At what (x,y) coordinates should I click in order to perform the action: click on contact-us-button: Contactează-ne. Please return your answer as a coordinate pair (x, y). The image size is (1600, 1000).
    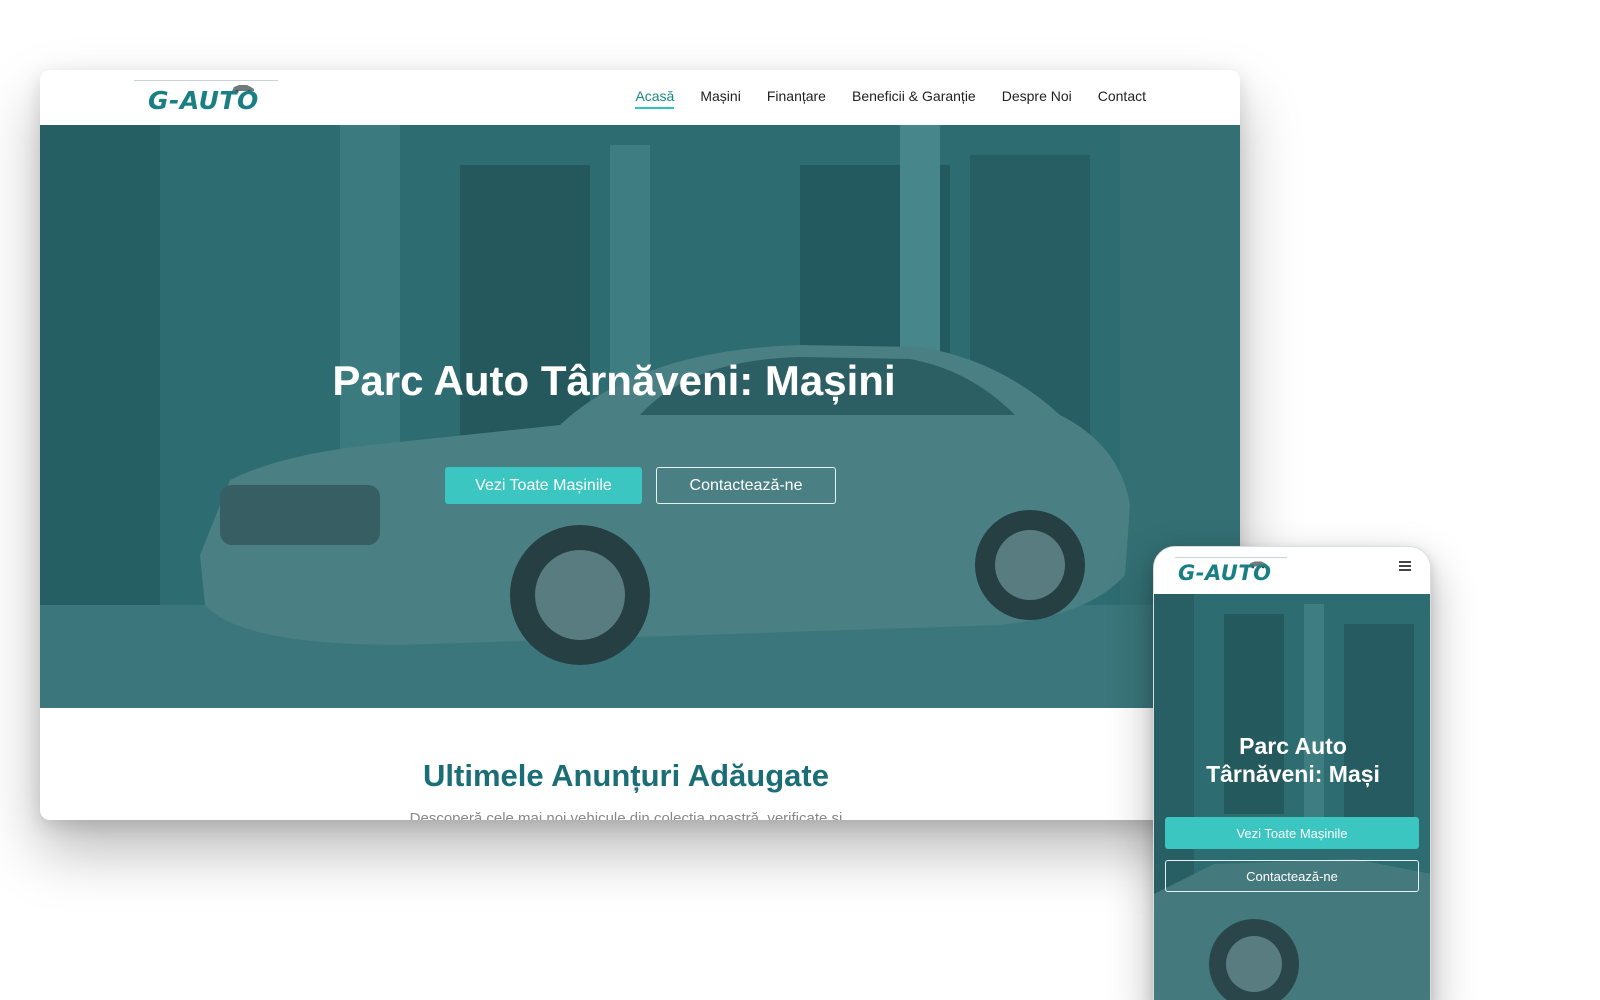
    Looking at the image, I should click on (746, 485).